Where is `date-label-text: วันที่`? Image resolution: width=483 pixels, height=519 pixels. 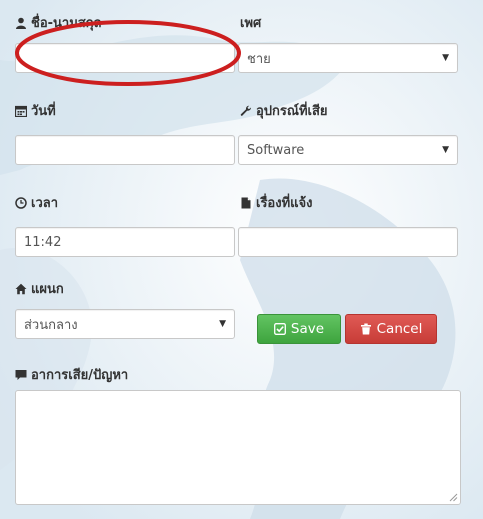
date-label-text: วันที่ is located at coordinates (43, 111).